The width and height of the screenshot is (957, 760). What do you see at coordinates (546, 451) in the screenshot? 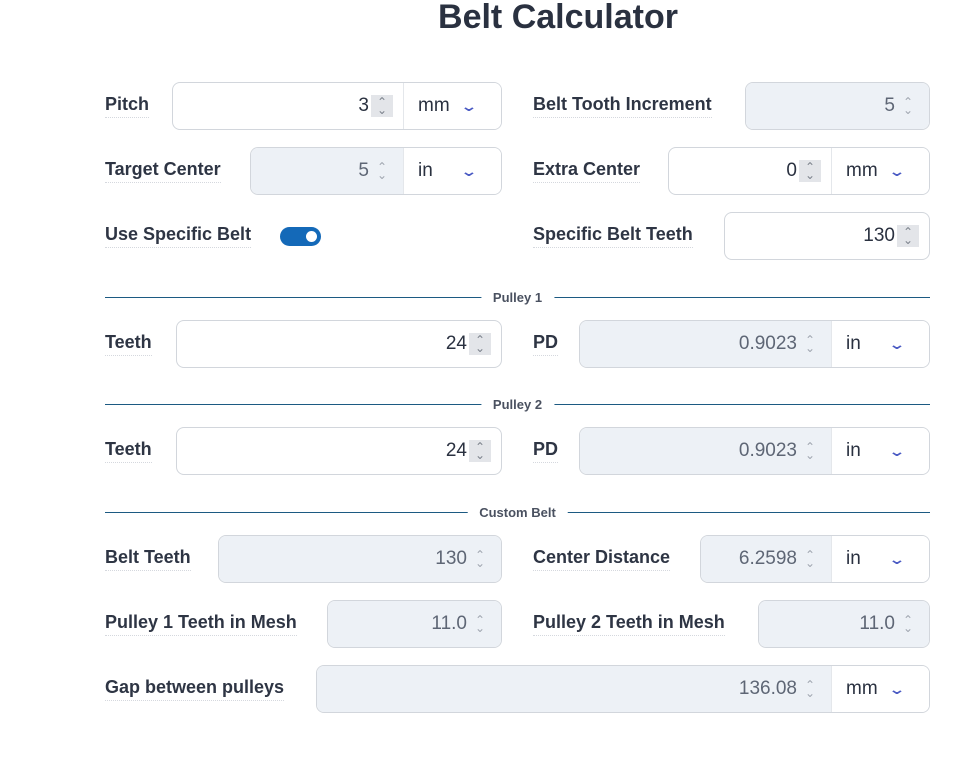
I see `p2-pd-label: PD` at bounding box center [546, 451].